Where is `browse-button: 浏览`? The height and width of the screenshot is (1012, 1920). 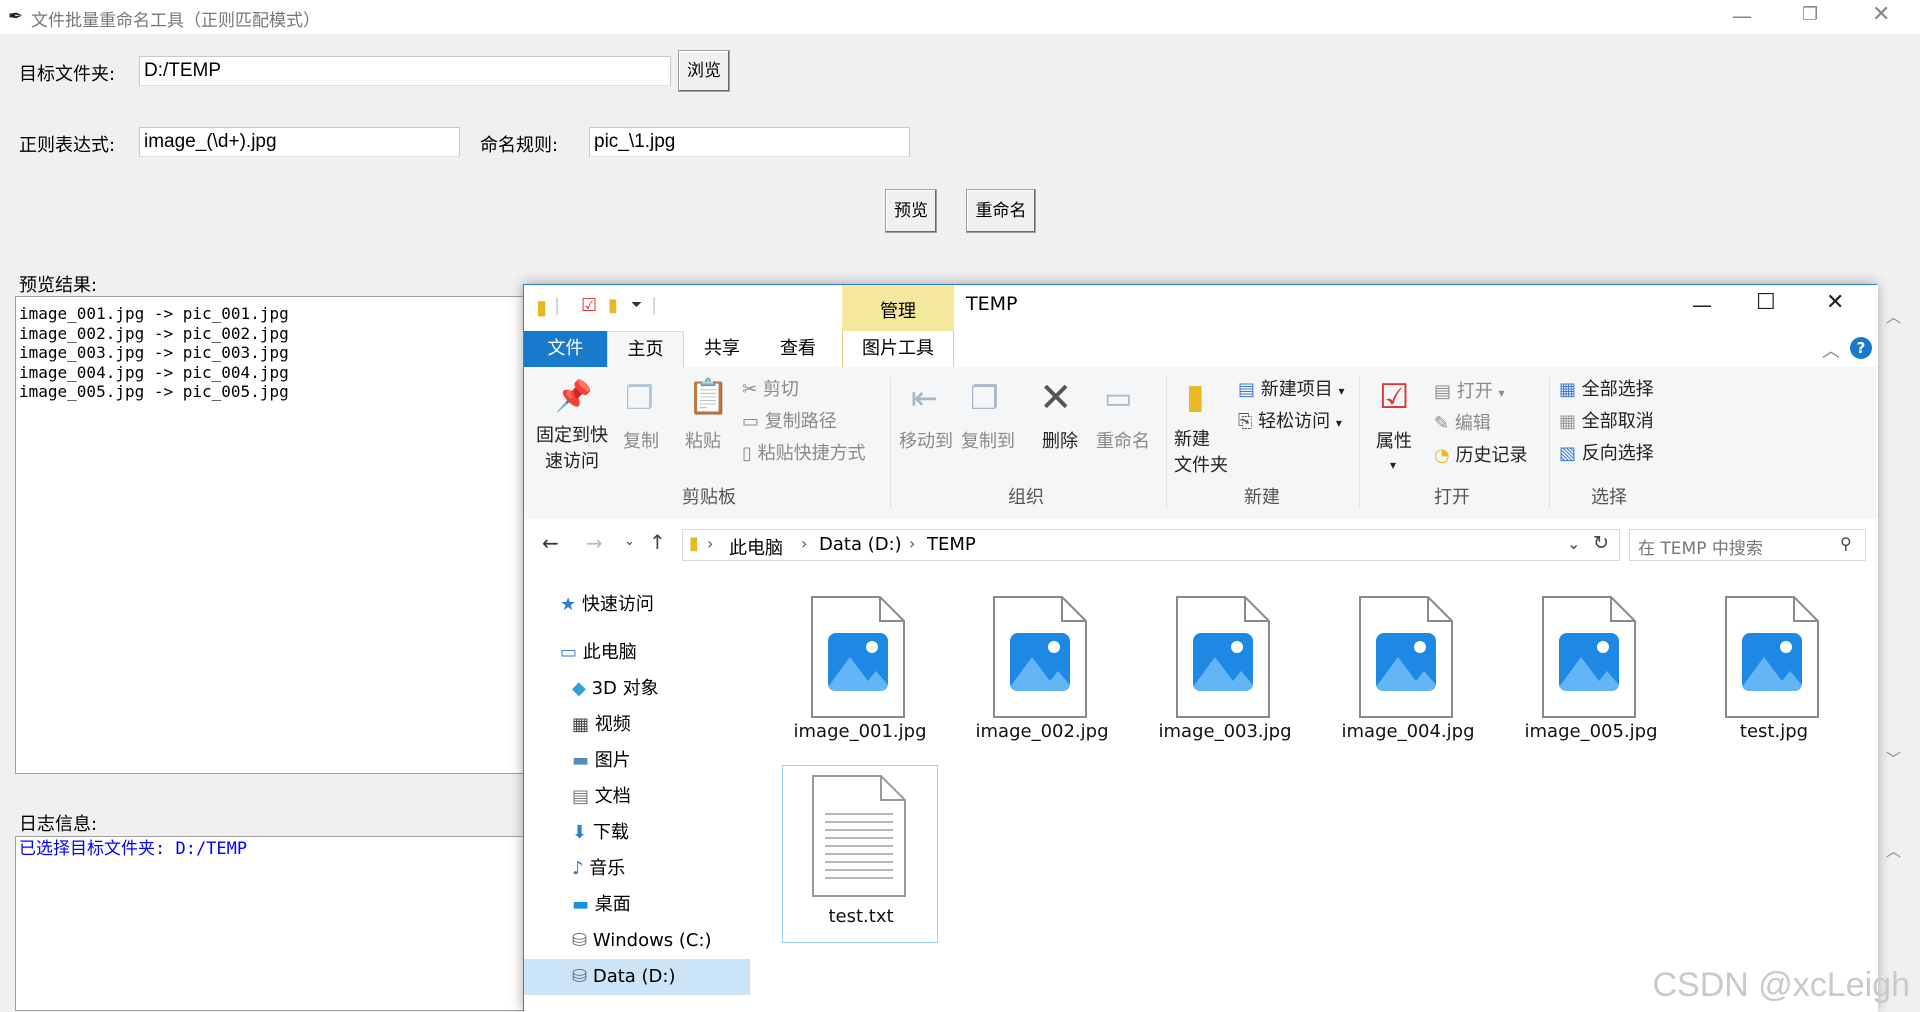 browse-button: 浏览 is located at coordinates (704, 71).